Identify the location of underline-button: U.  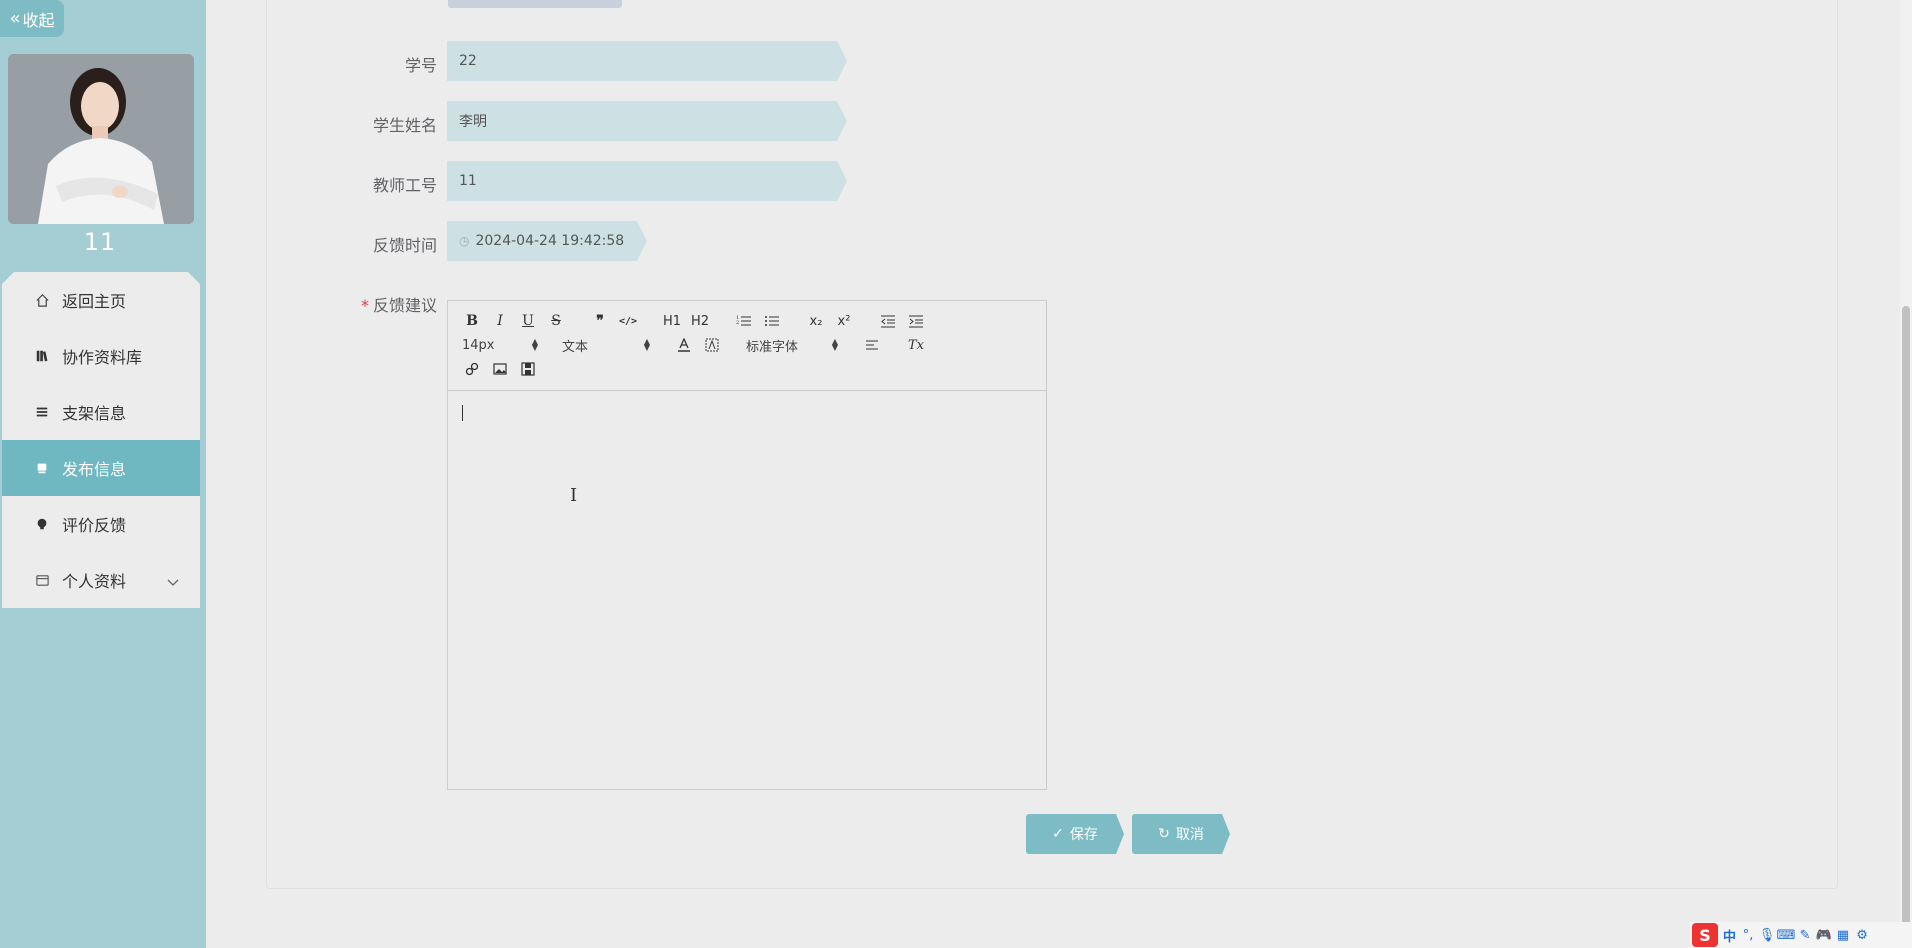
(528, 321).